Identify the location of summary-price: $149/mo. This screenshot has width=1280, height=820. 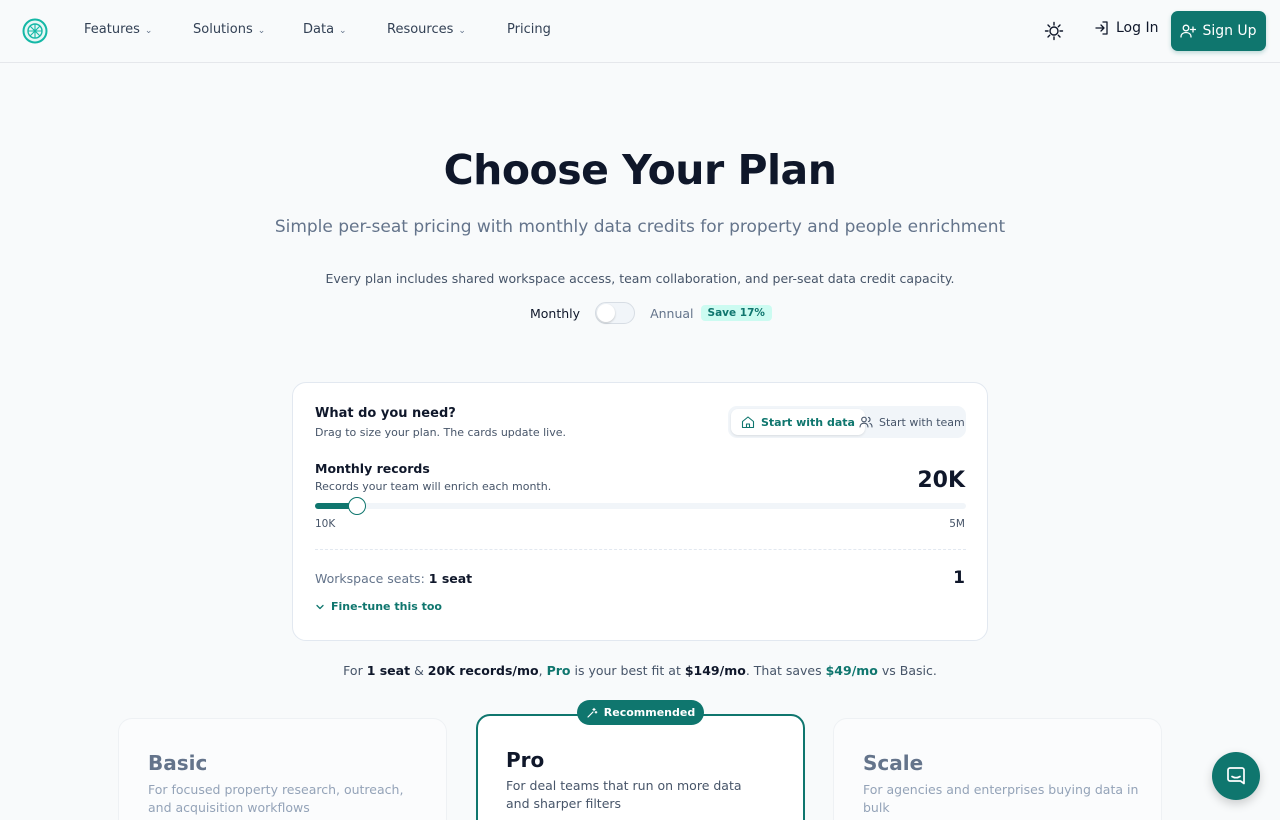
(715, 670).